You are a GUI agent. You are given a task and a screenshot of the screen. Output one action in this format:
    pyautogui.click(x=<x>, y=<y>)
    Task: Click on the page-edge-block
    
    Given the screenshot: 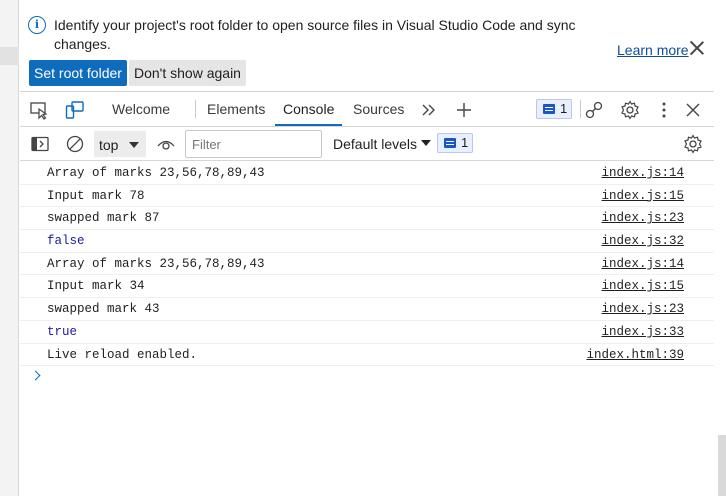 What is the action you would take?
    pyautogui.click(x=9, y=56)
    